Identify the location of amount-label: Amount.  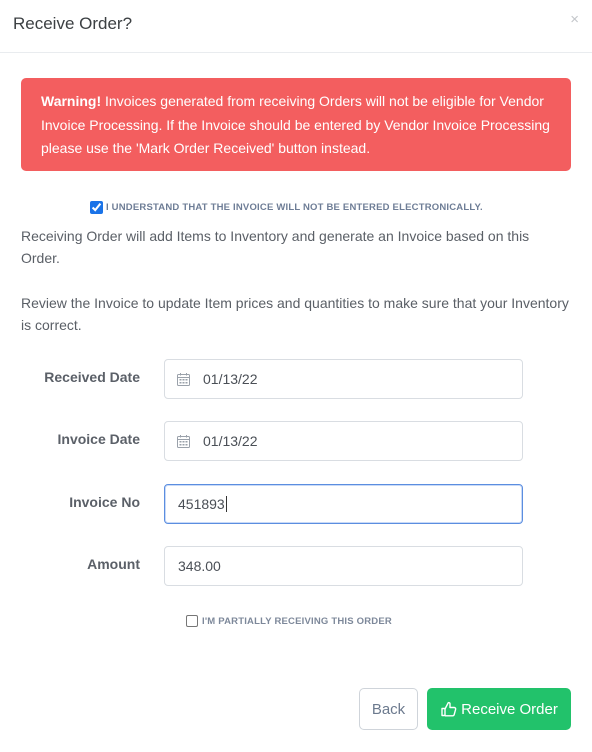
(113, 564).